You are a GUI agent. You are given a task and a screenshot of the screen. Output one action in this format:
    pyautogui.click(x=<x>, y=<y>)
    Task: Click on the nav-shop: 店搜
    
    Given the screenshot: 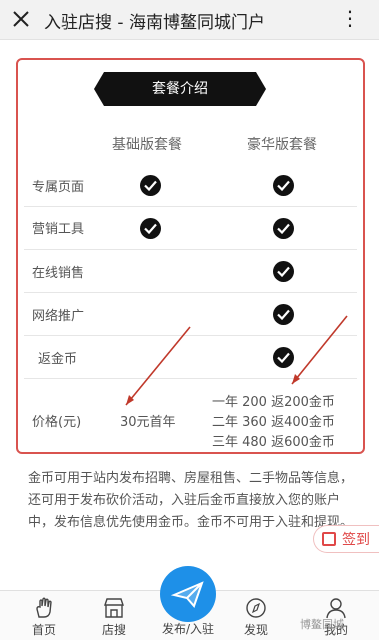 What is the action you would take?
    pyautogui.click(x=114, y=616)
    